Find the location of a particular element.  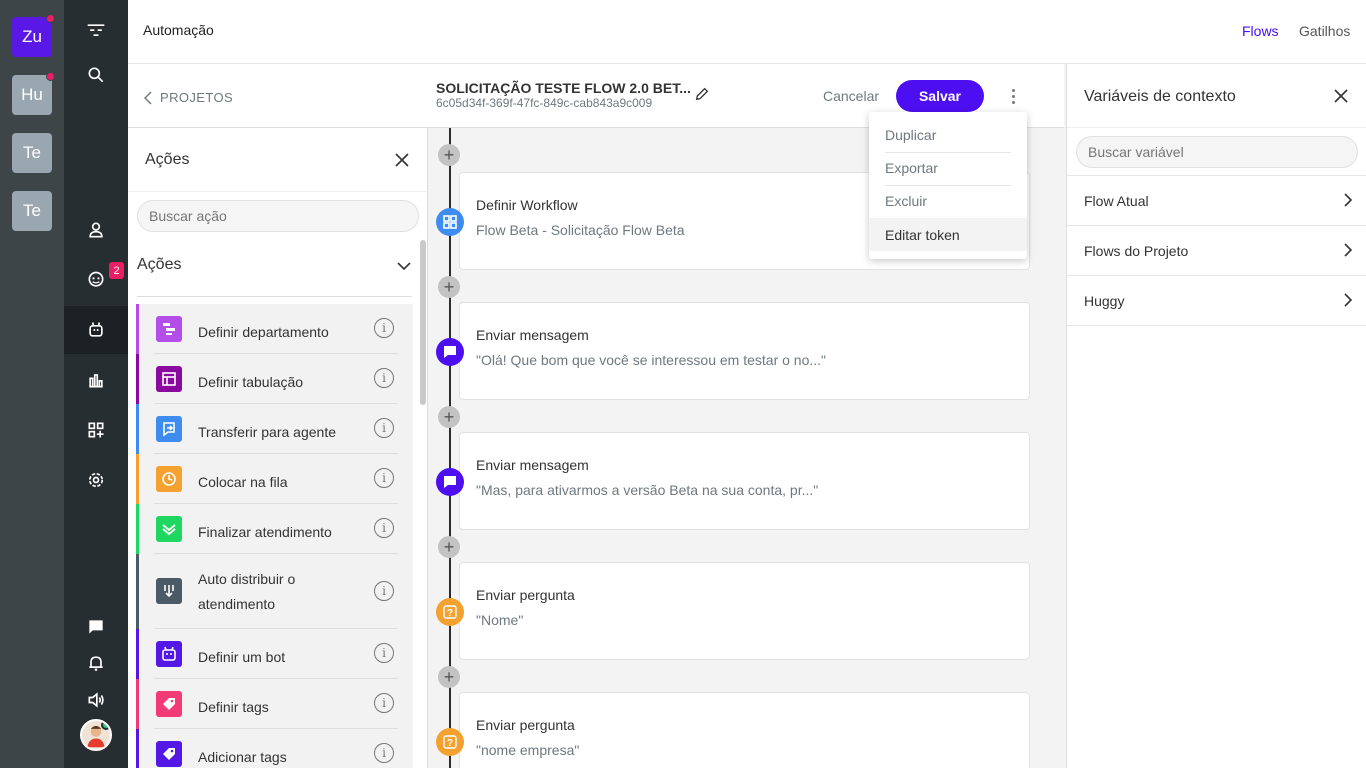

workspace-rail: Zu Hu Te Te is located at coordinates (32, 384).